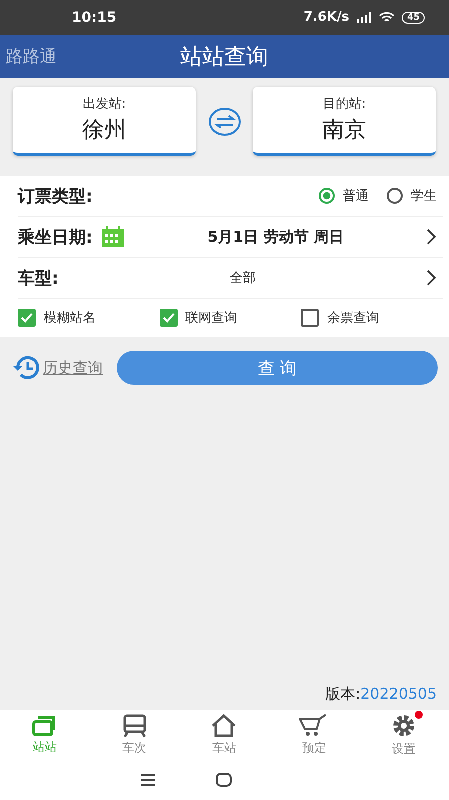  What do you see at coordinates (73, 368) in the screenshot?
I see `history-link: 历史查询` at bounding box center [73, 368].